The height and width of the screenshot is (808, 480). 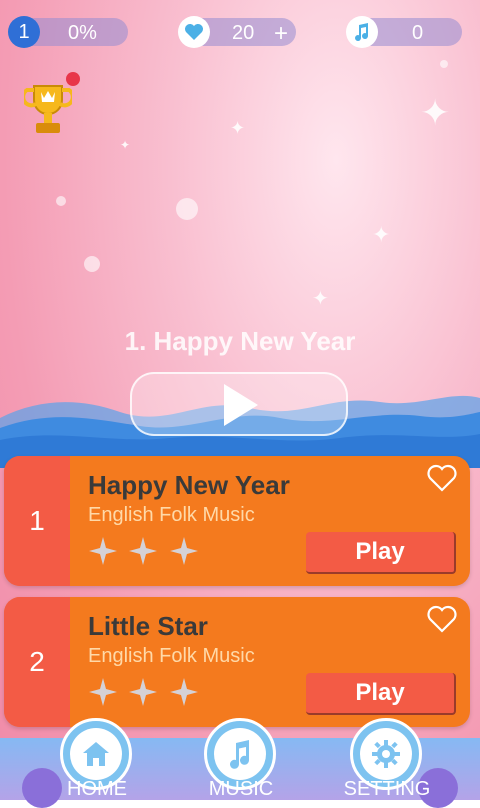 What do you see at coordinates (386, 754) in the screenshot?
I see `gear-icon` at bounding box center [386, 754].